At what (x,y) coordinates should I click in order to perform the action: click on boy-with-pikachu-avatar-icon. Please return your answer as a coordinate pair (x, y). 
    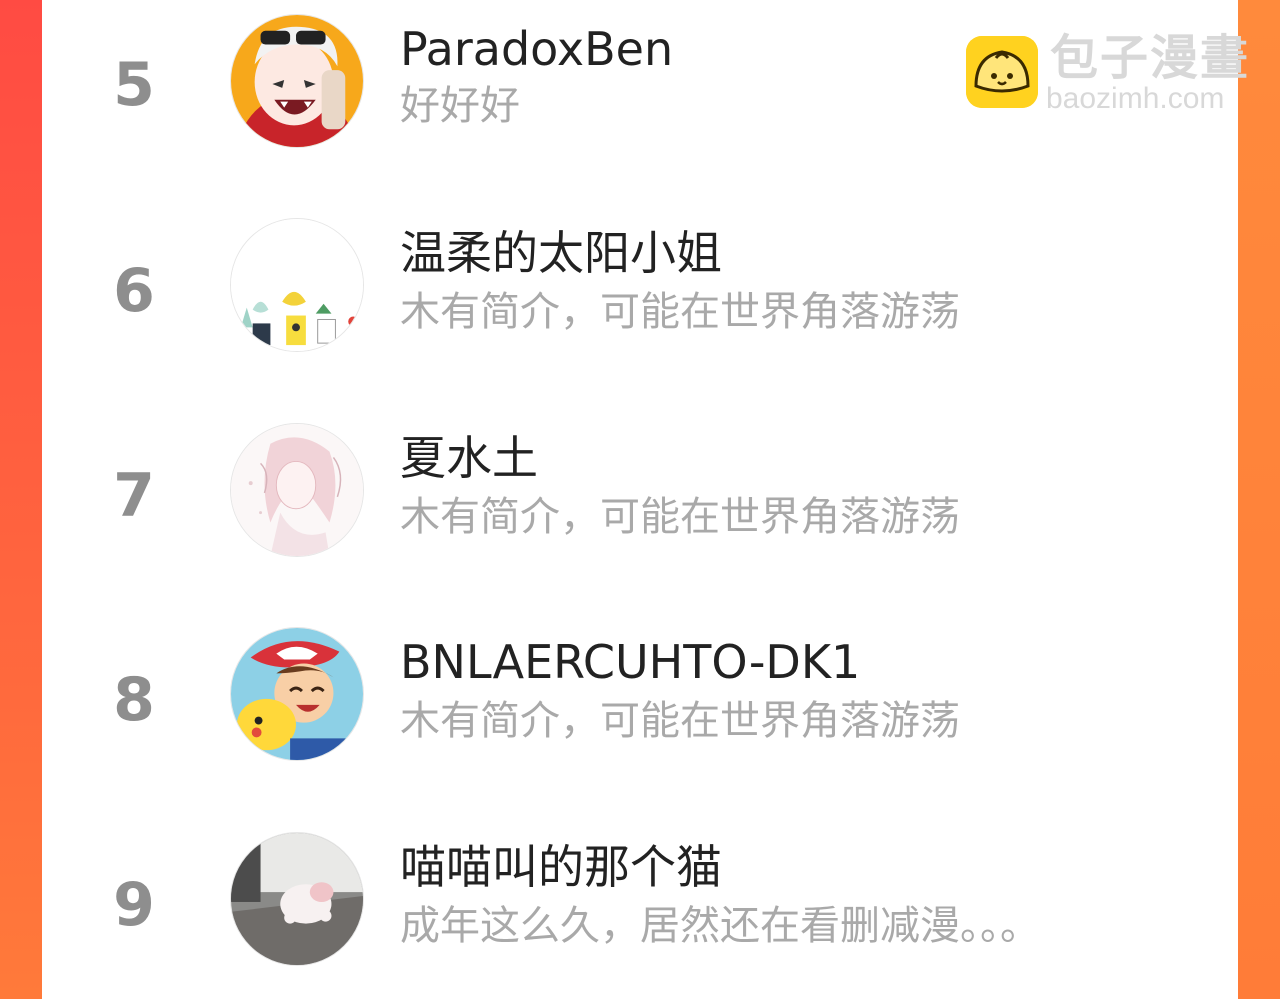
    Looking at the image, I should click on (297, 694).